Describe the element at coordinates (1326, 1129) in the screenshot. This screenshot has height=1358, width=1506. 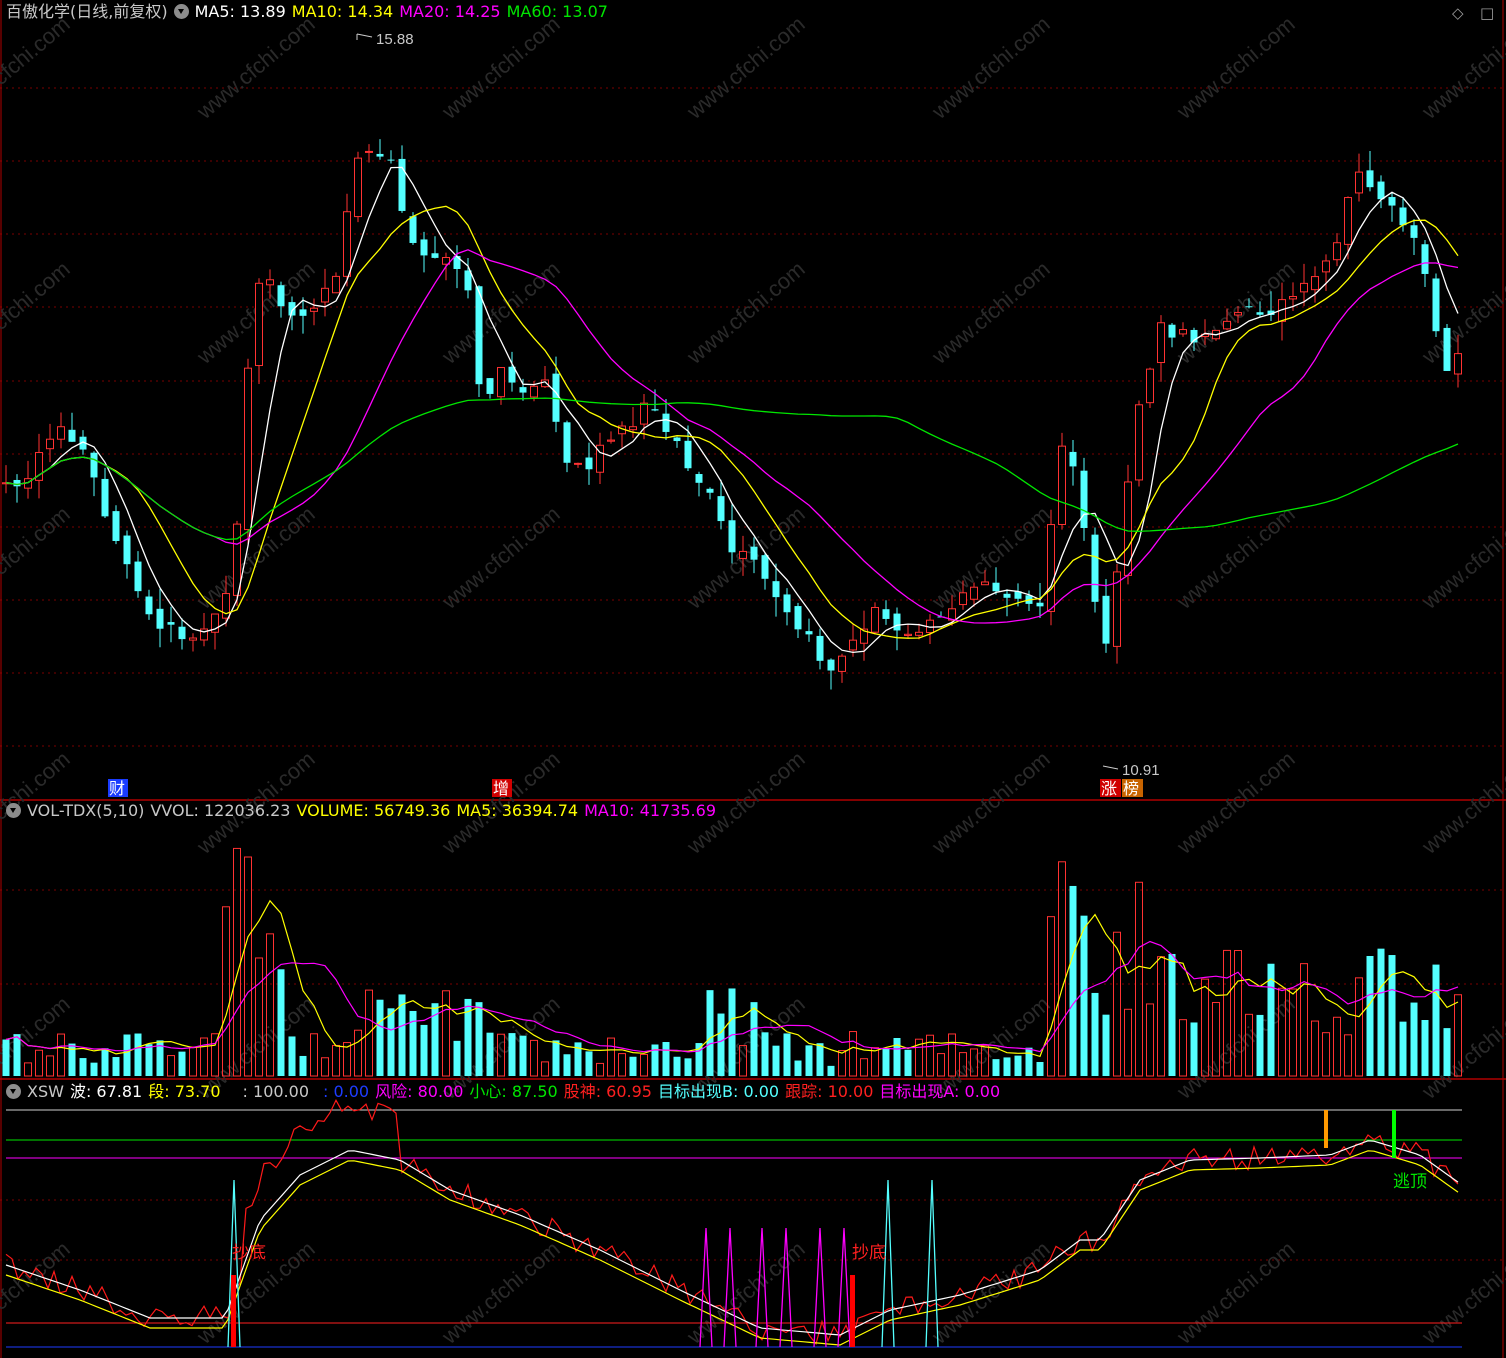
I see `warning-bar` at that location.